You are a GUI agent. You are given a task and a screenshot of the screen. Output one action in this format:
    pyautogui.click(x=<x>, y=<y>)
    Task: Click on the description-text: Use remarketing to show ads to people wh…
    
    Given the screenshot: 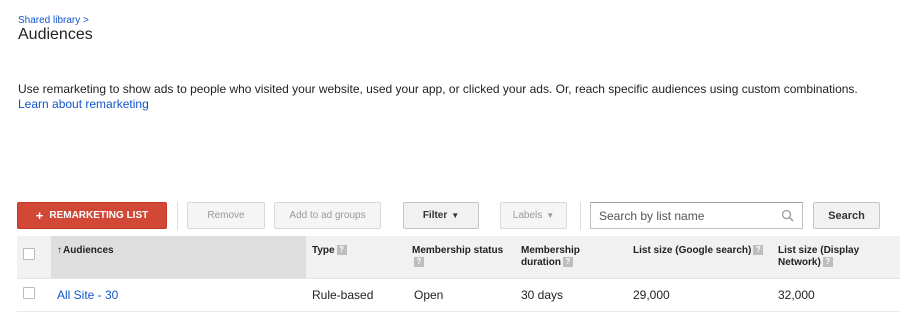 What is the action you would take?
    pyautogui.click(x=438, y=89)
    